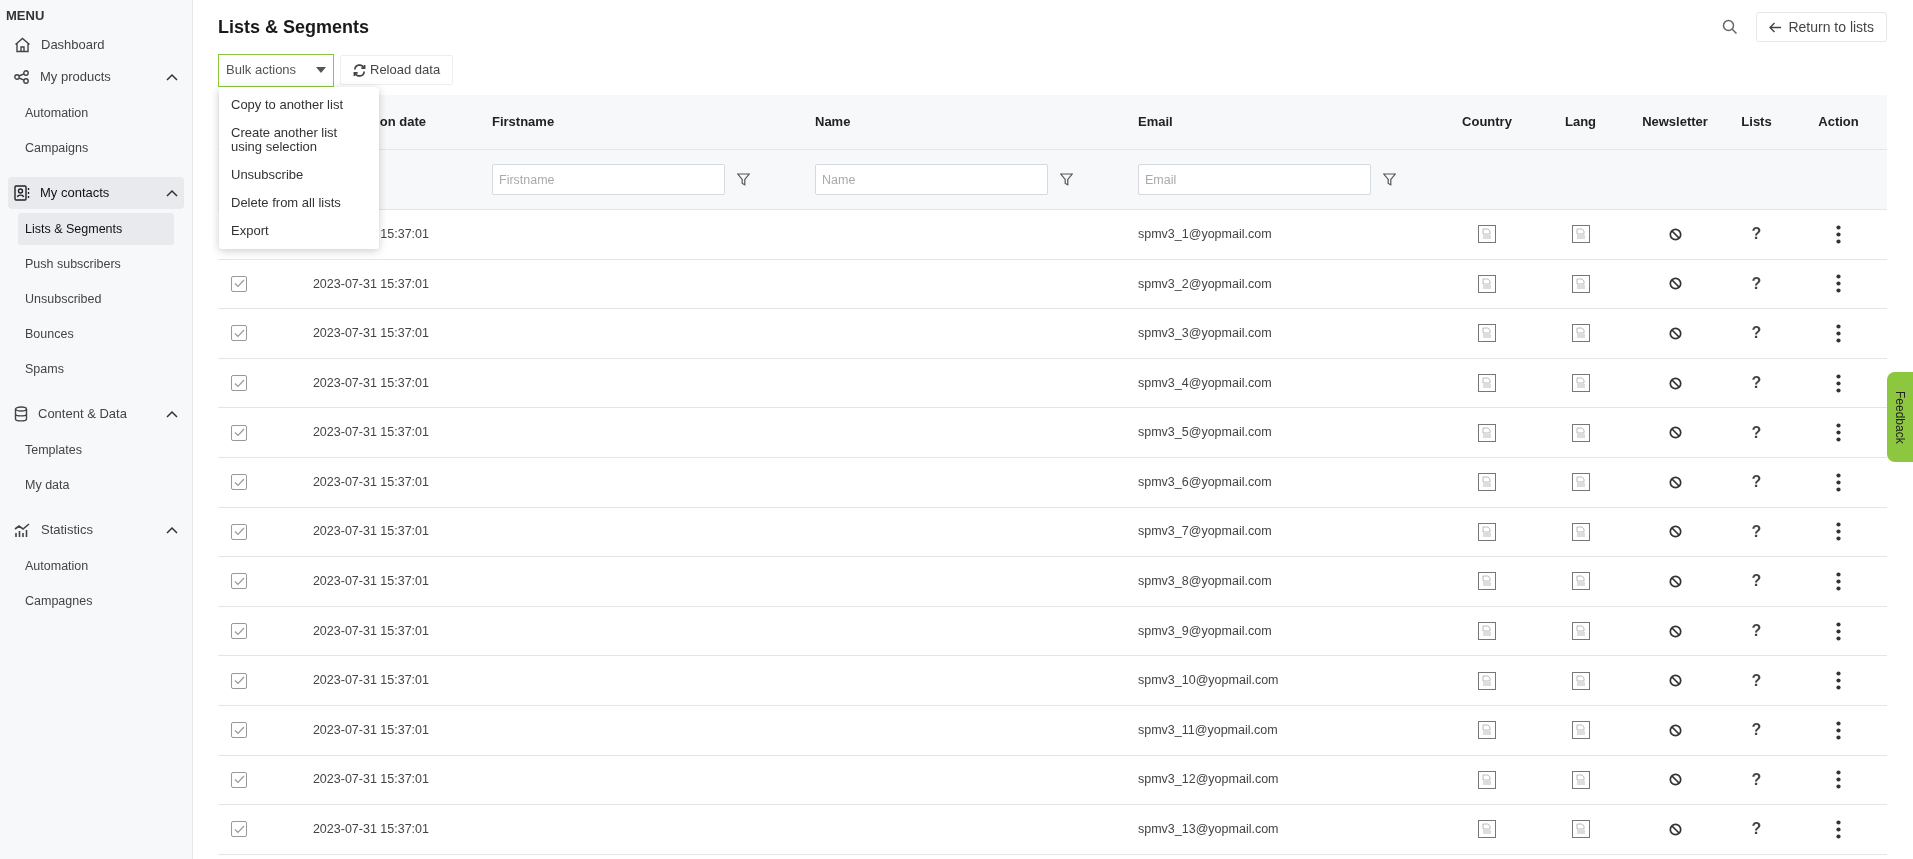  I want to click on column-header: Name, so click(833, 122).